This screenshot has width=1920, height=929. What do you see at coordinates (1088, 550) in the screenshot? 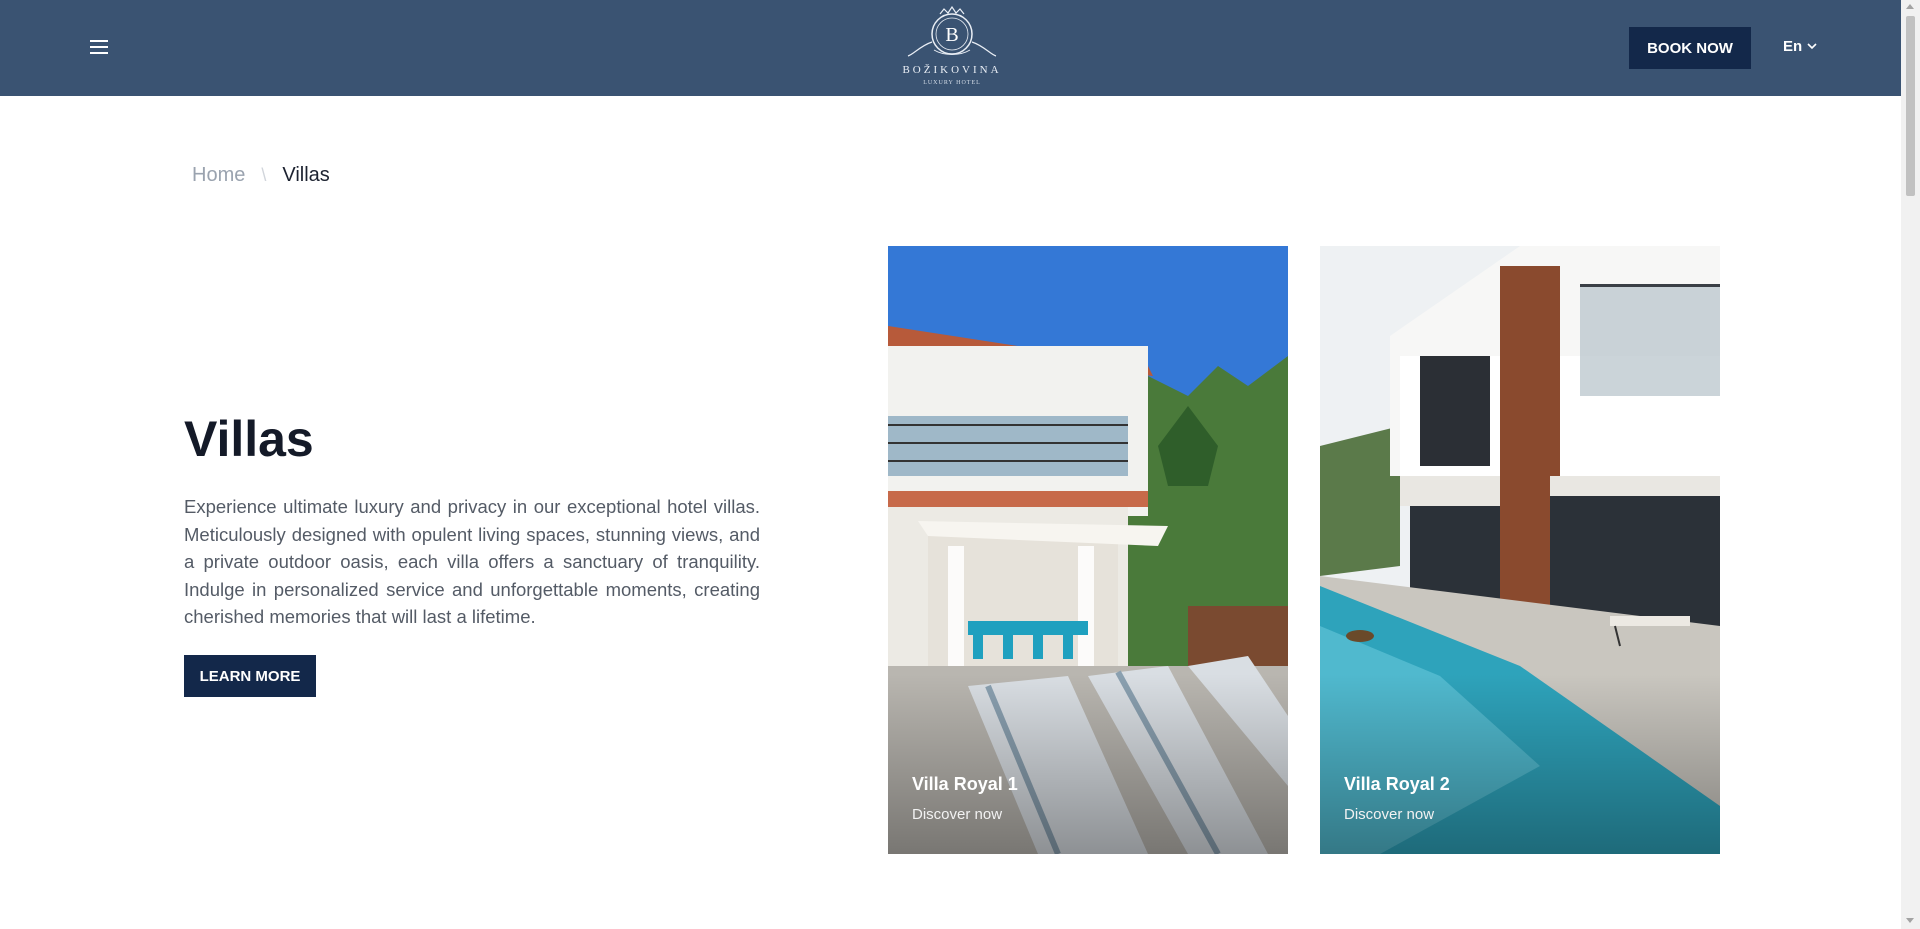
I see `villa-card-royal-1: Villa Royal 1 Discover now` at bounding box center [1088, 550].